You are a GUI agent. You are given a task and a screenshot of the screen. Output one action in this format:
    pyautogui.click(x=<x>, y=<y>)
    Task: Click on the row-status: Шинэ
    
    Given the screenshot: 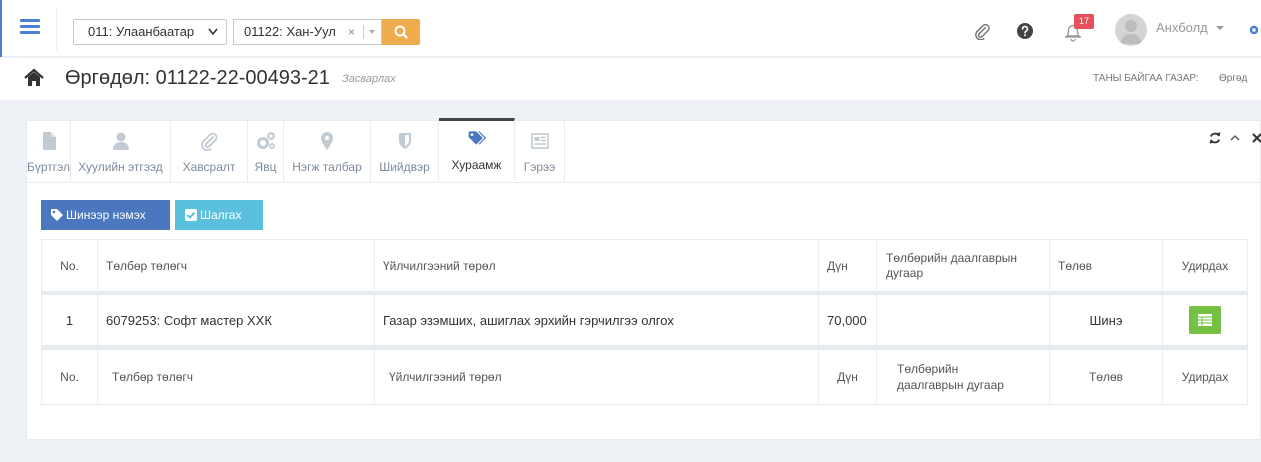 What is the action you would take?
    pyautogui.click(x=1106, y=320)
    